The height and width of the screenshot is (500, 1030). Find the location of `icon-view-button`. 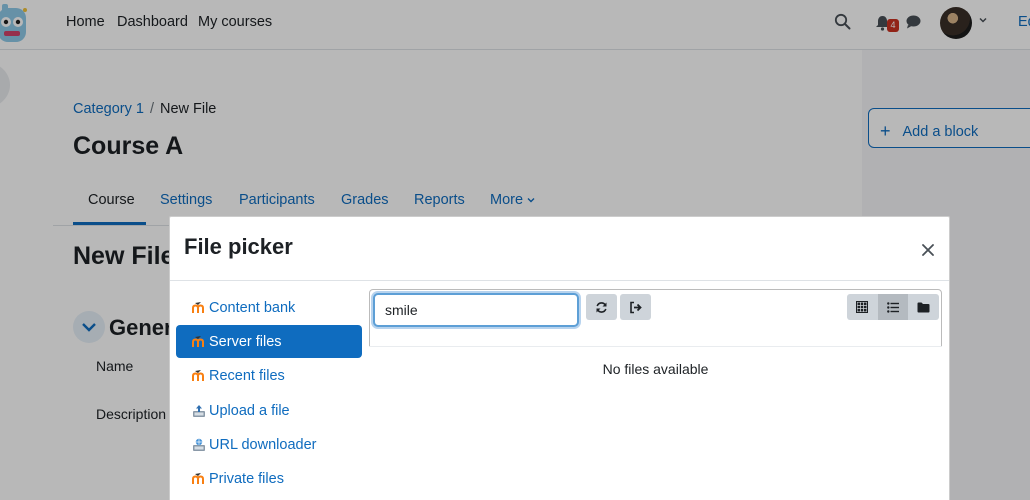

icon-view-button is located at coordinates (862, 307).